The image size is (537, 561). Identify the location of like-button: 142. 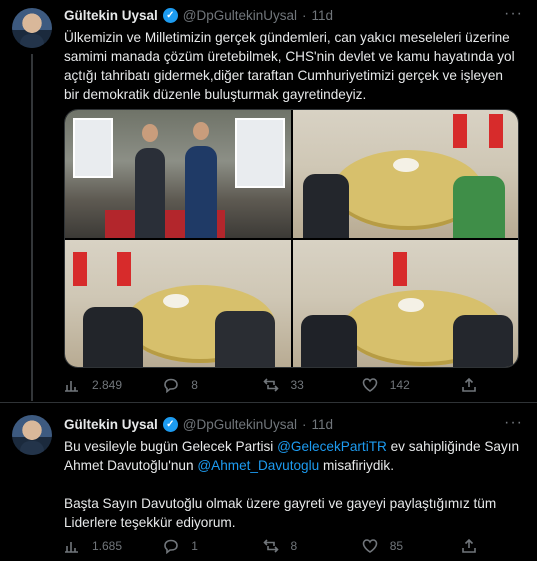
(392, 385).